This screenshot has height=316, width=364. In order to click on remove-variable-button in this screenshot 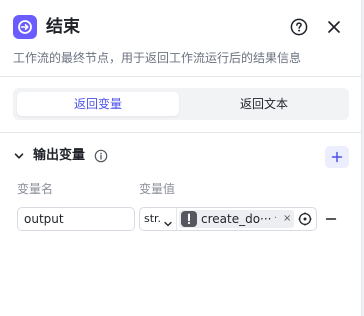, I will do `click(331, 219)`.